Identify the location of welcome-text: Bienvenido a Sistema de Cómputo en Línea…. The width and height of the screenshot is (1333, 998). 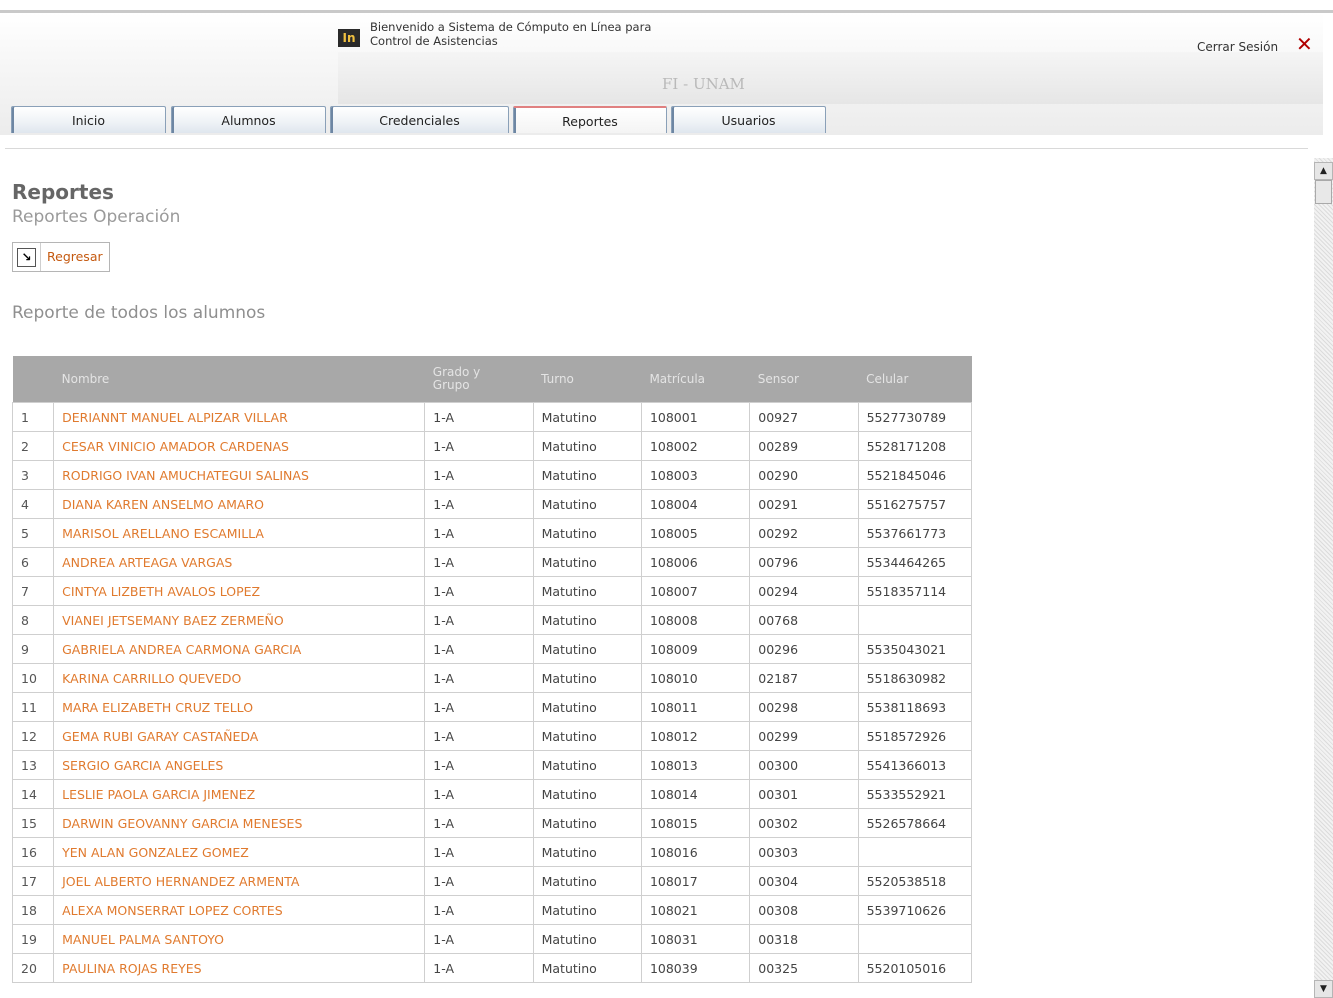
(511, 34).